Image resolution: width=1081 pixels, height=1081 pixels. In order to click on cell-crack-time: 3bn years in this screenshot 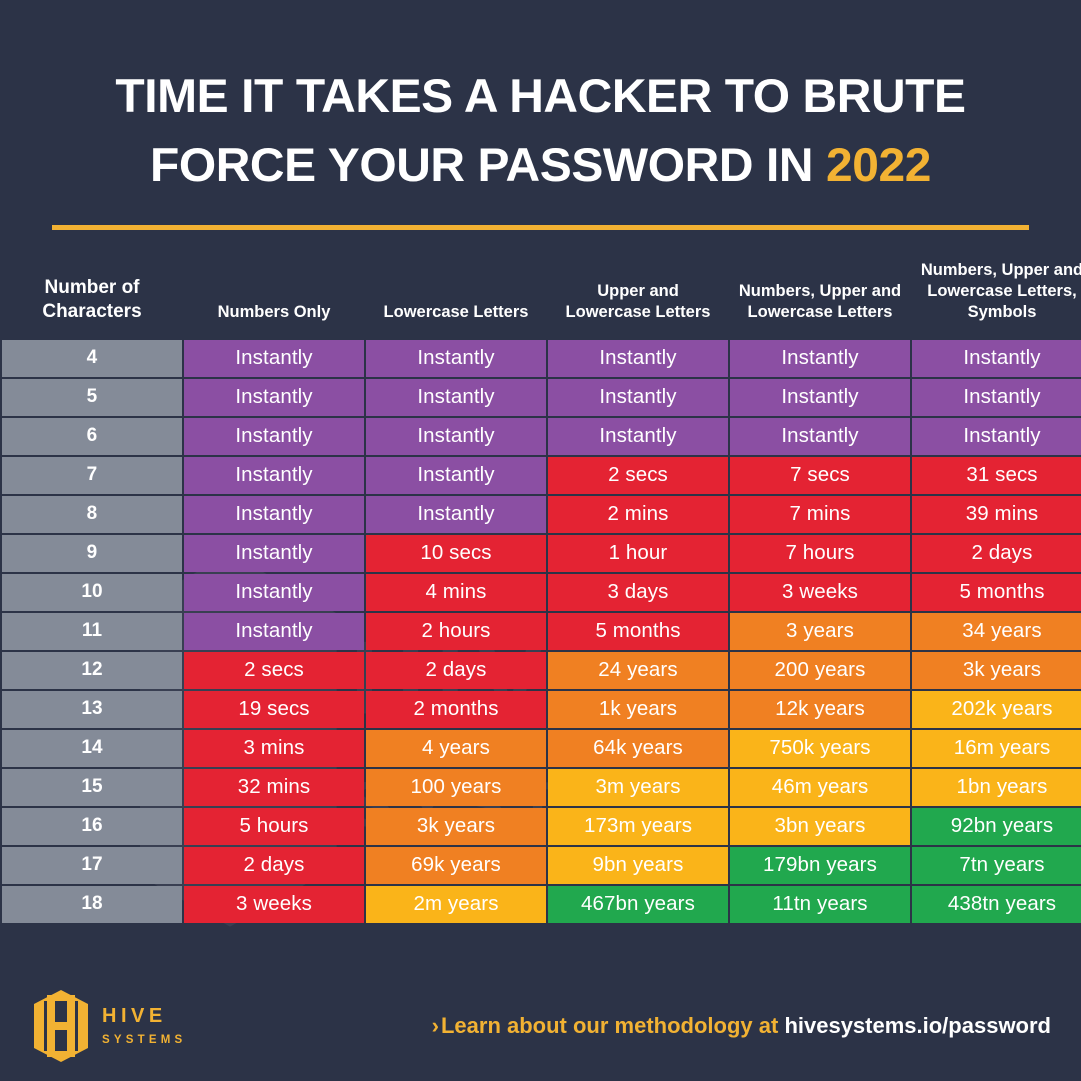, I will do `click(820, 826)`.